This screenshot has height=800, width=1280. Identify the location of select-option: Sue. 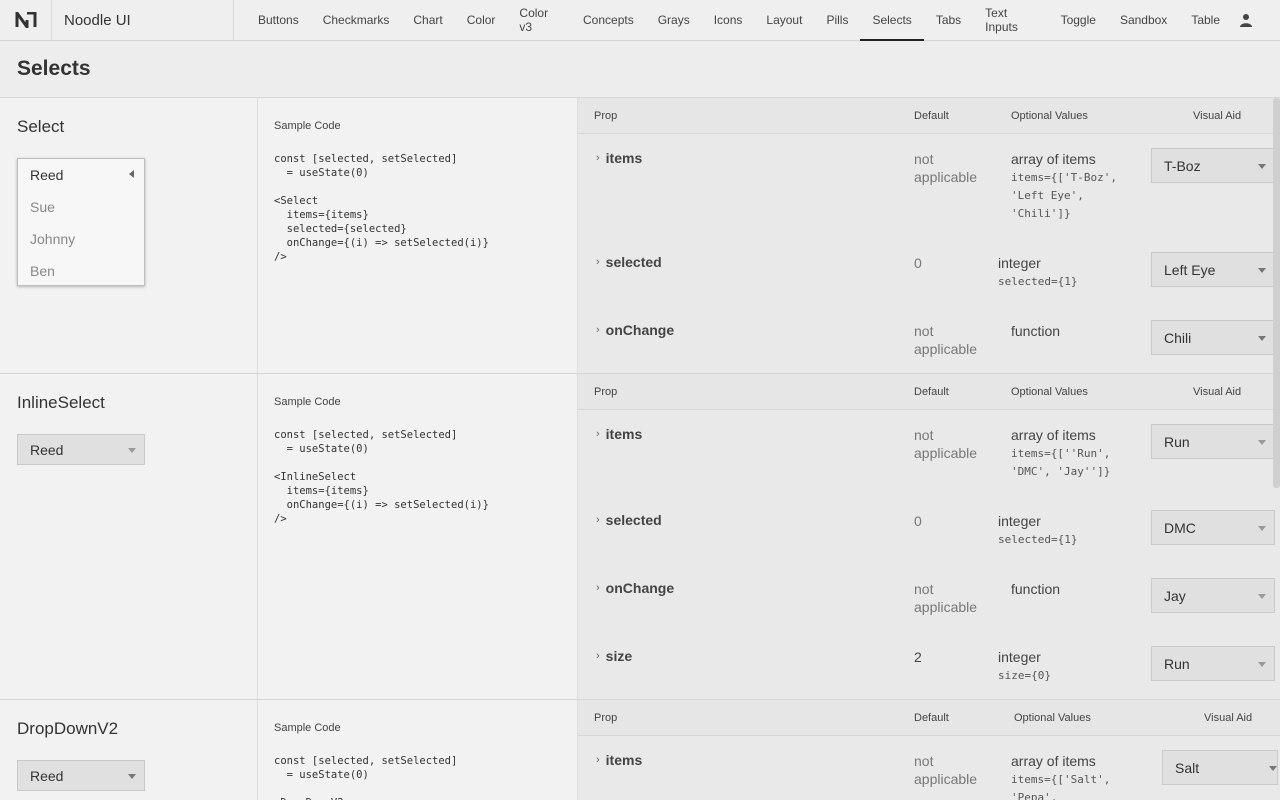
(81, 207).